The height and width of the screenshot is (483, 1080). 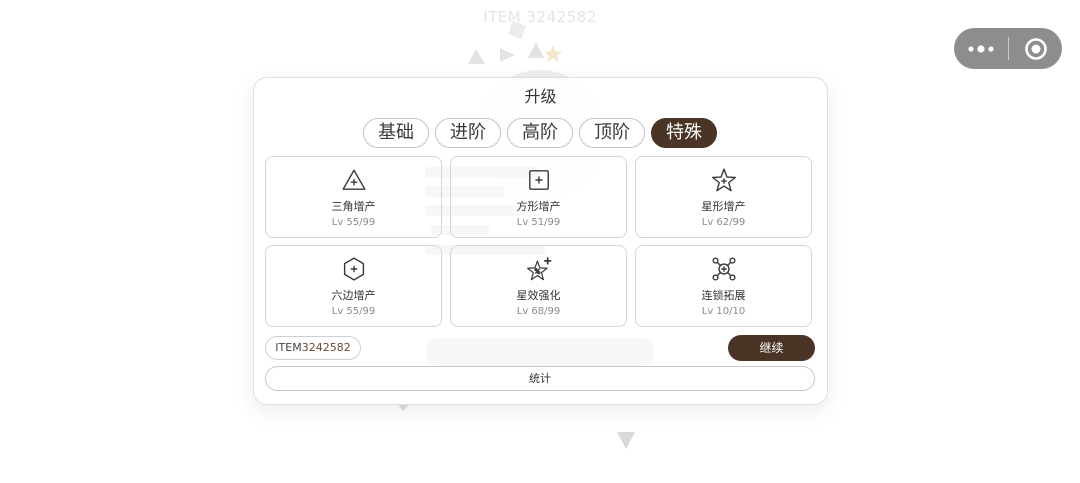 What do you see at coordinates (771, 348) in the screenshot?
I see `continue-button: 继续` at bounding box center [771, 348].